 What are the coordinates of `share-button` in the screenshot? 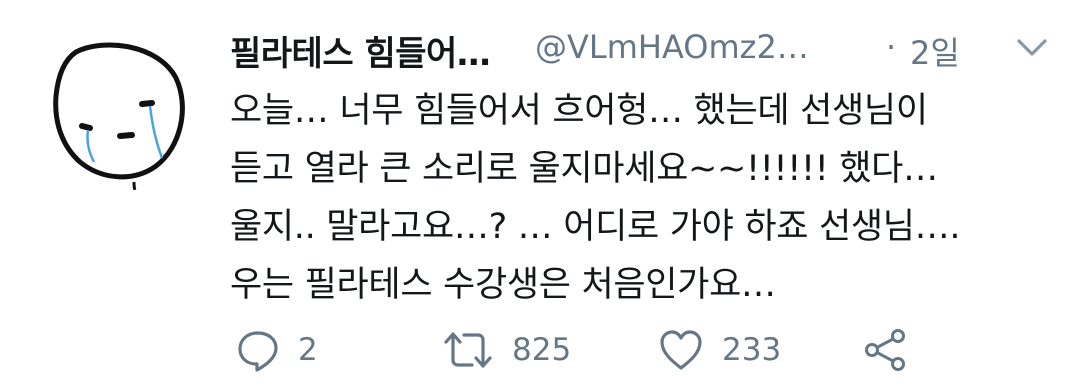 It's located at (885, 350).